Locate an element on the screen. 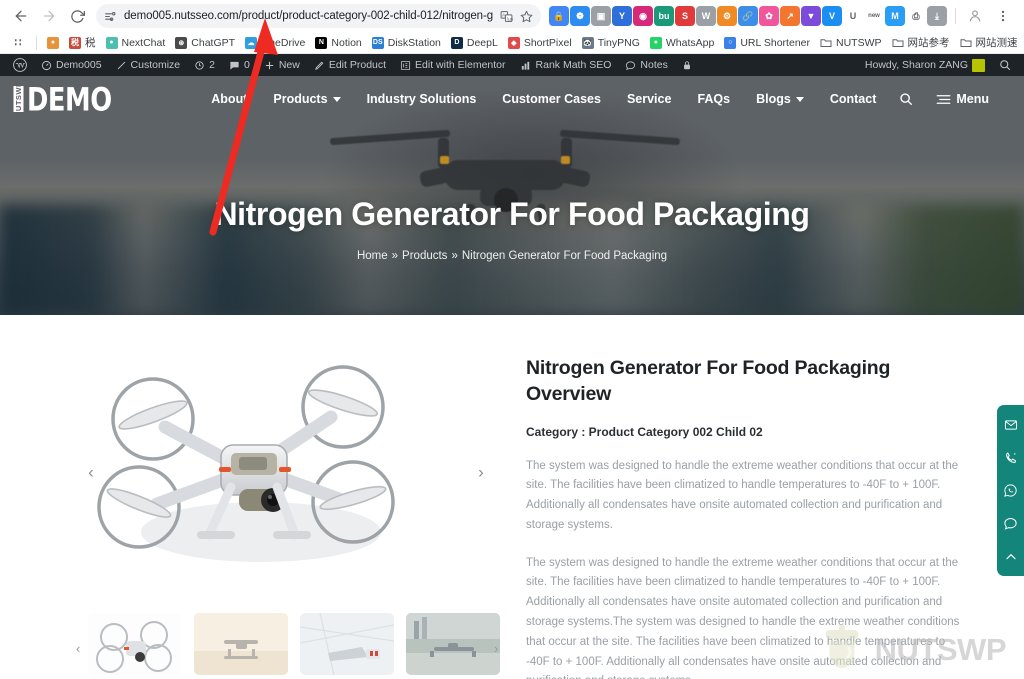 This screenshot has width=1024, height=679. ext-password-manager: 🔒 is located at coordinates (559, 16).